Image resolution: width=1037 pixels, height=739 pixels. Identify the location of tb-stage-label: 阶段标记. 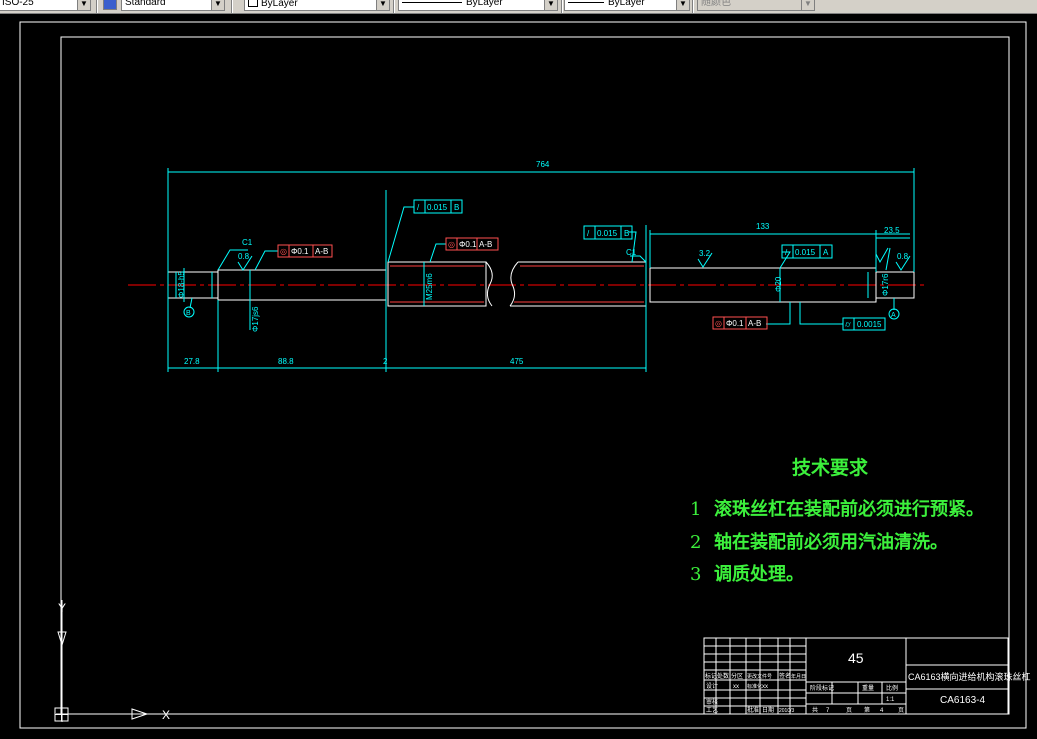
(822, 688).